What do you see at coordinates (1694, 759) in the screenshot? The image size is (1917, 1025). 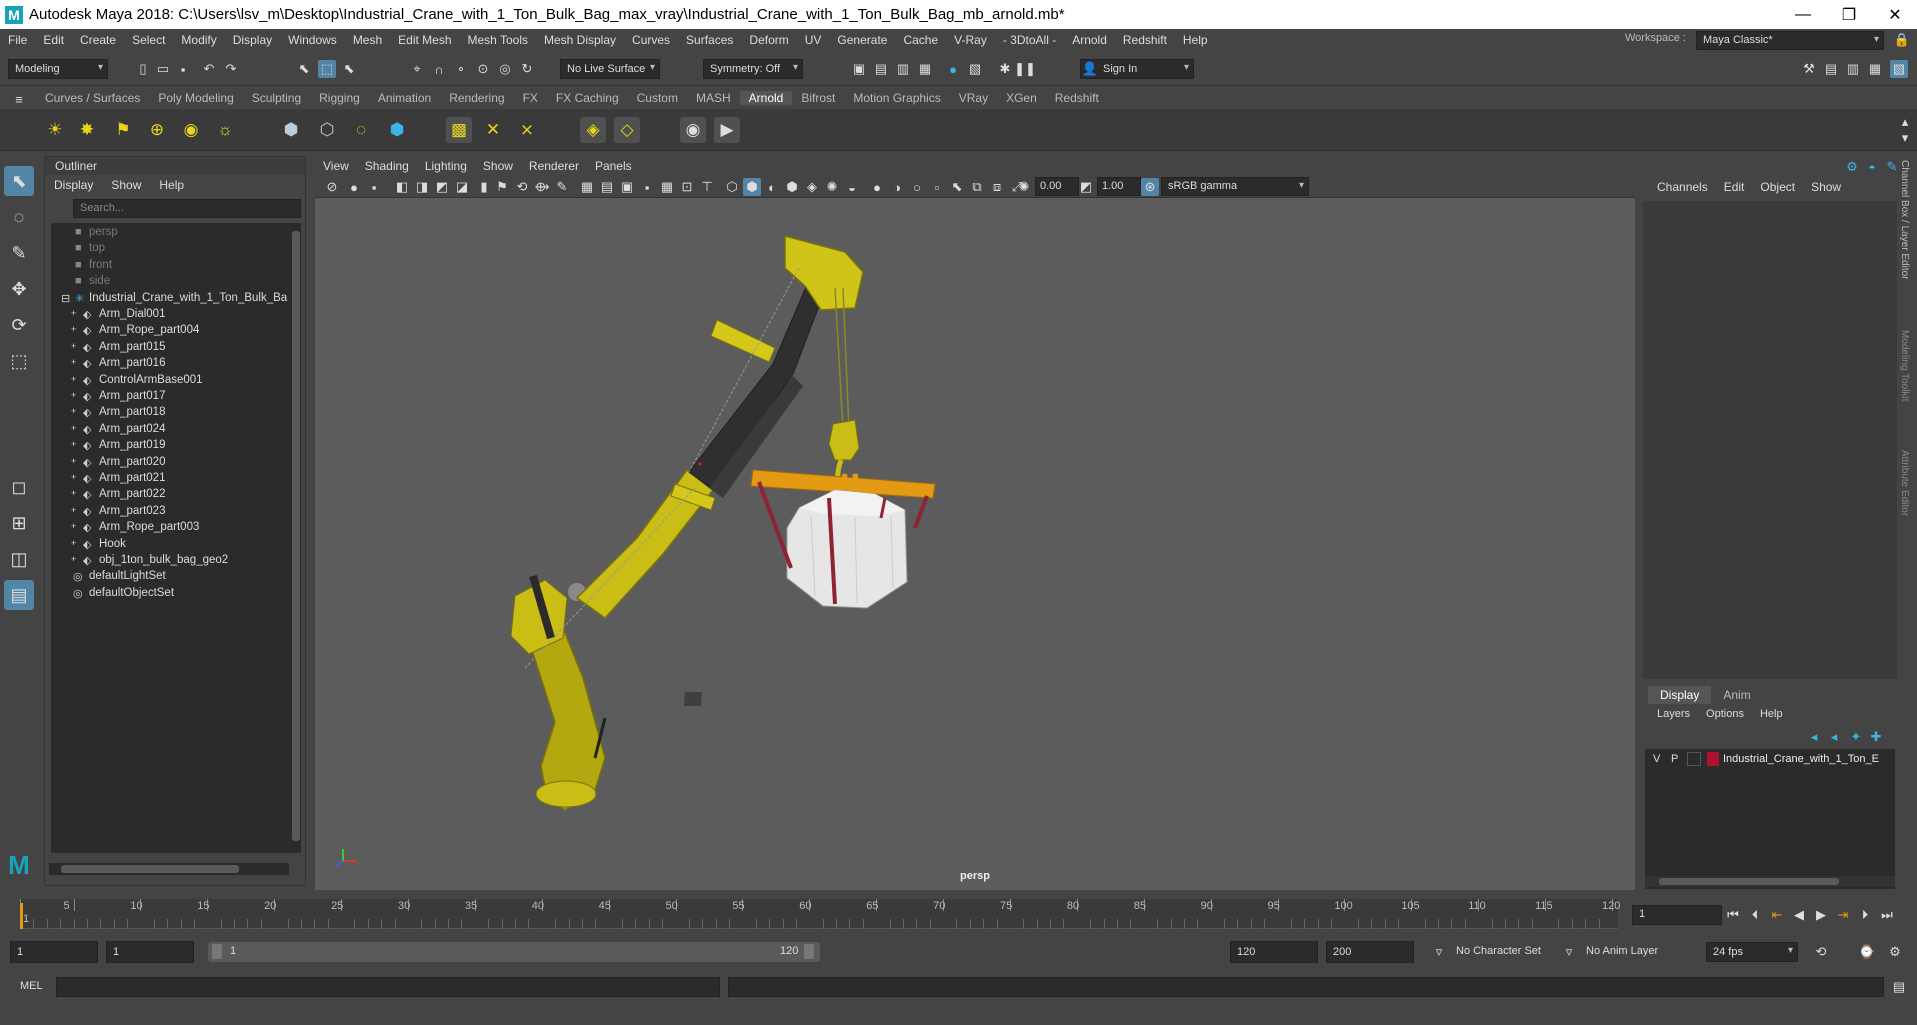 I see `layer-type-toggle` at bounding box center [1694, 759].